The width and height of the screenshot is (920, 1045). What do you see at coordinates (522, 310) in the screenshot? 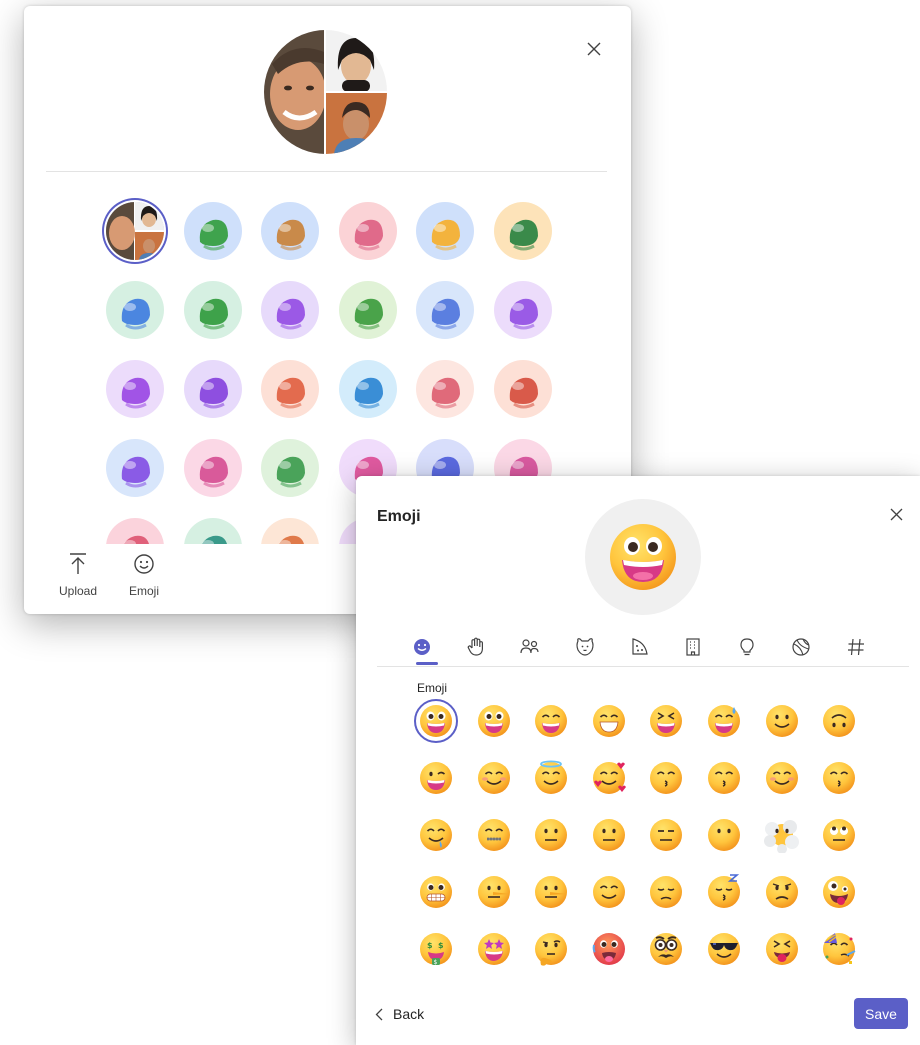
I see `avatar-heart-hands` at bounding box center [522, 310].